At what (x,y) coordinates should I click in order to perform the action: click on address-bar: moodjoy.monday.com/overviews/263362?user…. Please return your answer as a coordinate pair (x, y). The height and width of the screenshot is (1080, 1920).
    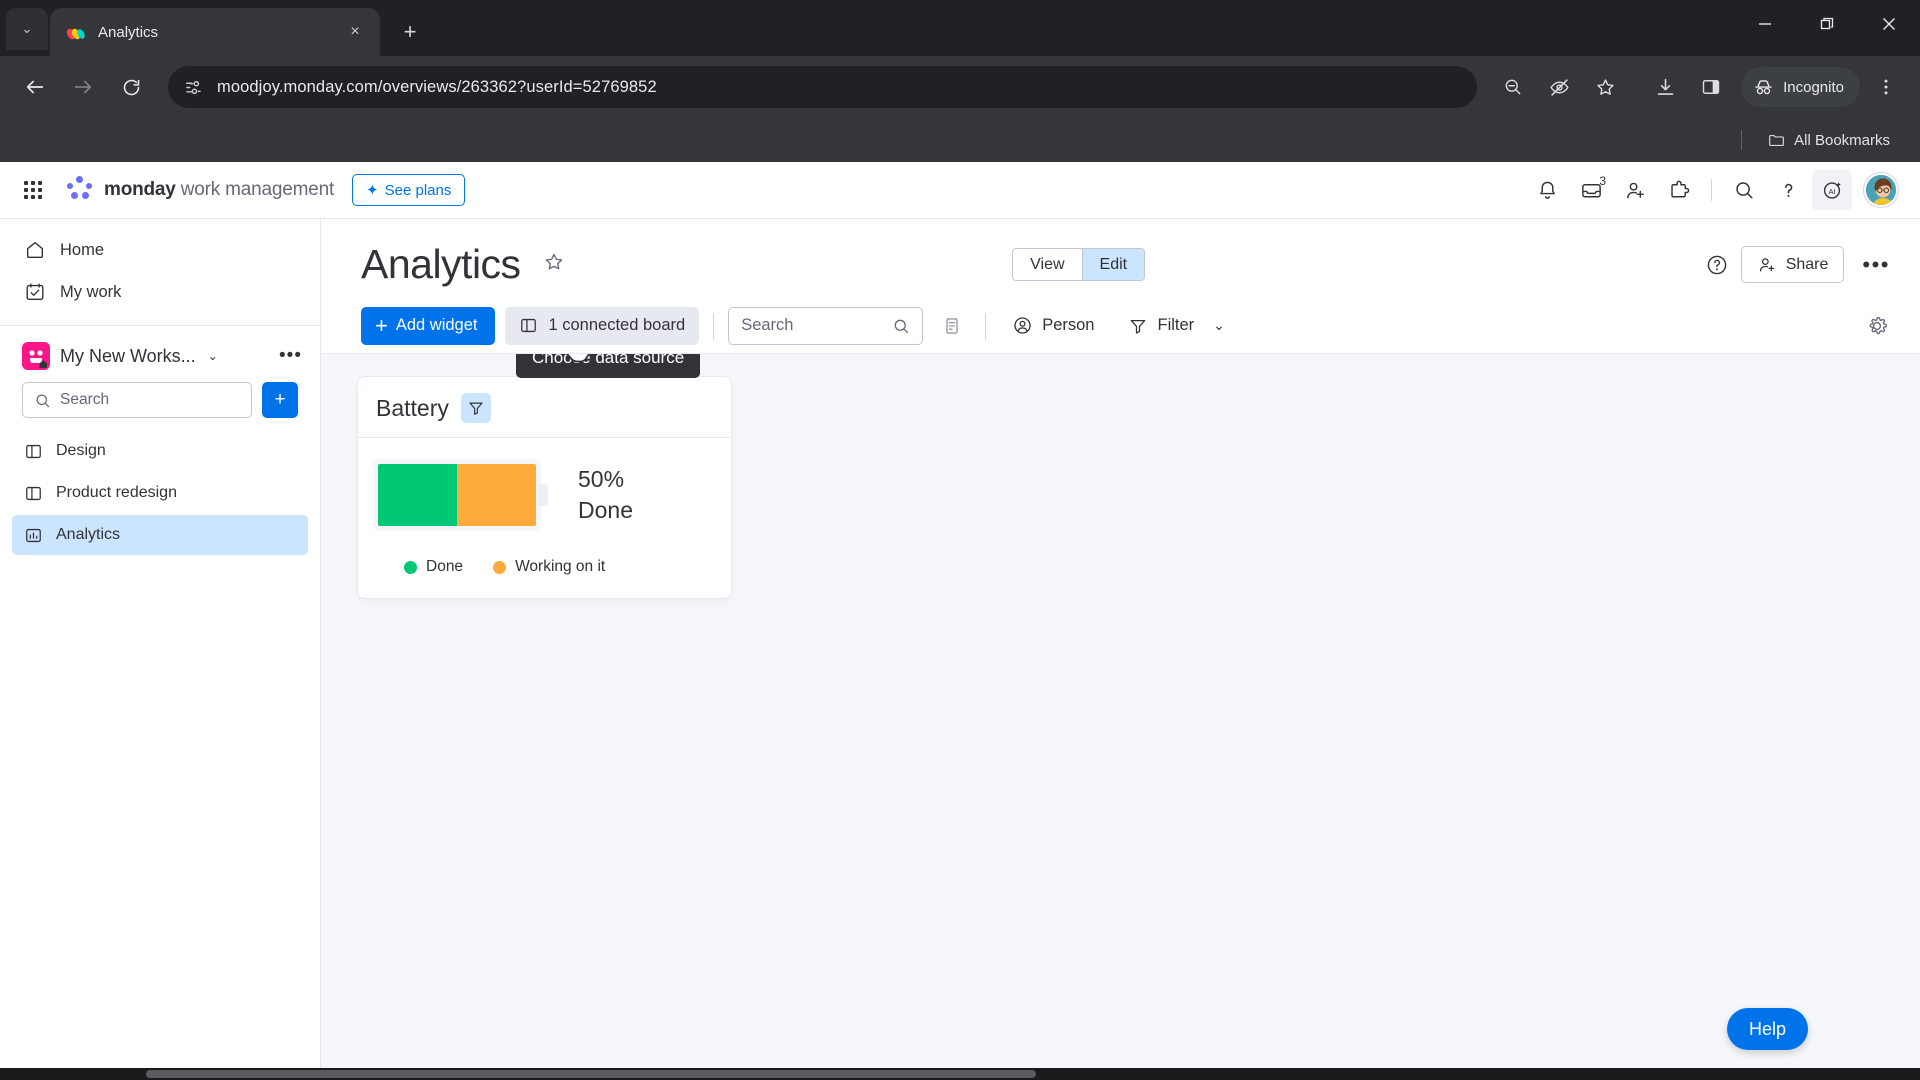
    Looking at the image, I should click on (823, 87).